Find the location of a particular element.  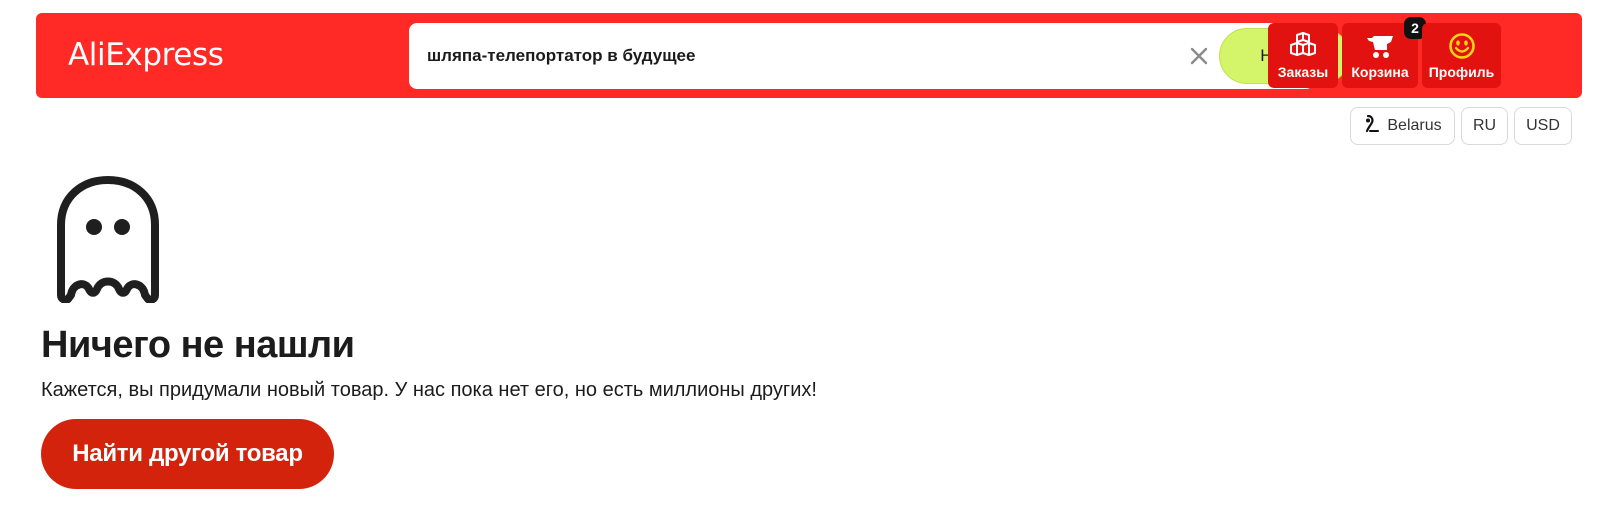

ghost-icon is located at coordinates (108, 241).